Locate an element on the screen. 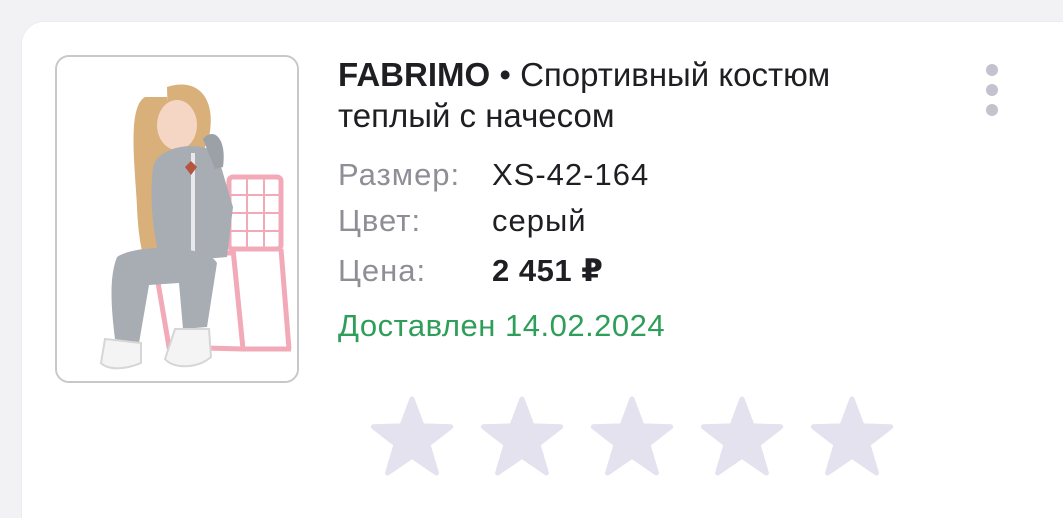 This screenshot has height=518, width=1063. product-image is located at coordinates (177, 219).